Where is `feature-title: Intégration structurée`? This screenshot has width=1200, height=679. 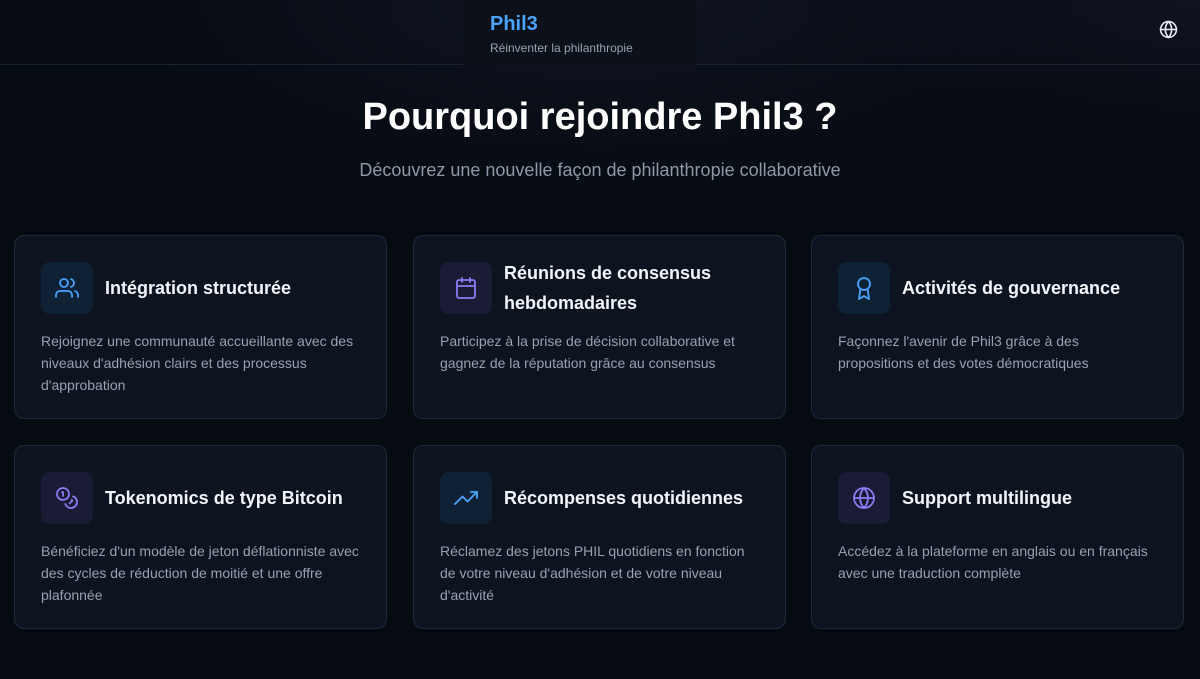
feature-title: Intégration structurée is located at coordinates (198, 288).